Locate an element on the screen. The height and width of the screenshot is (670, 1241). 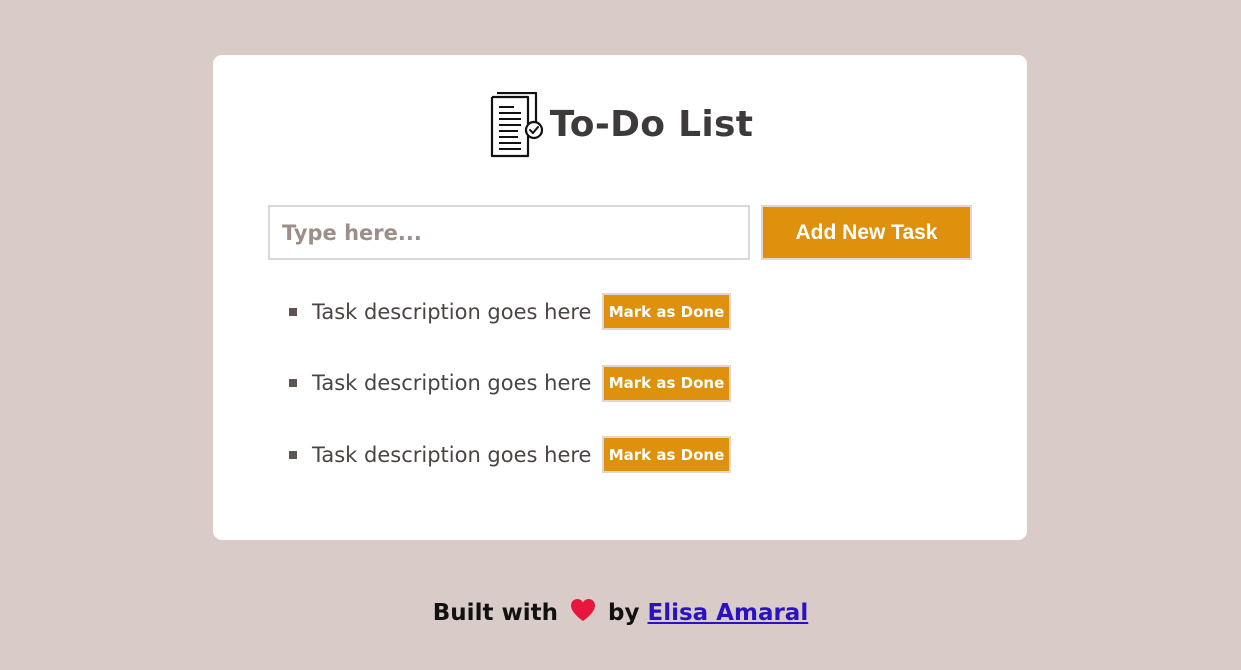
footer-prefix: Built with is located at coordinates (495, 613).